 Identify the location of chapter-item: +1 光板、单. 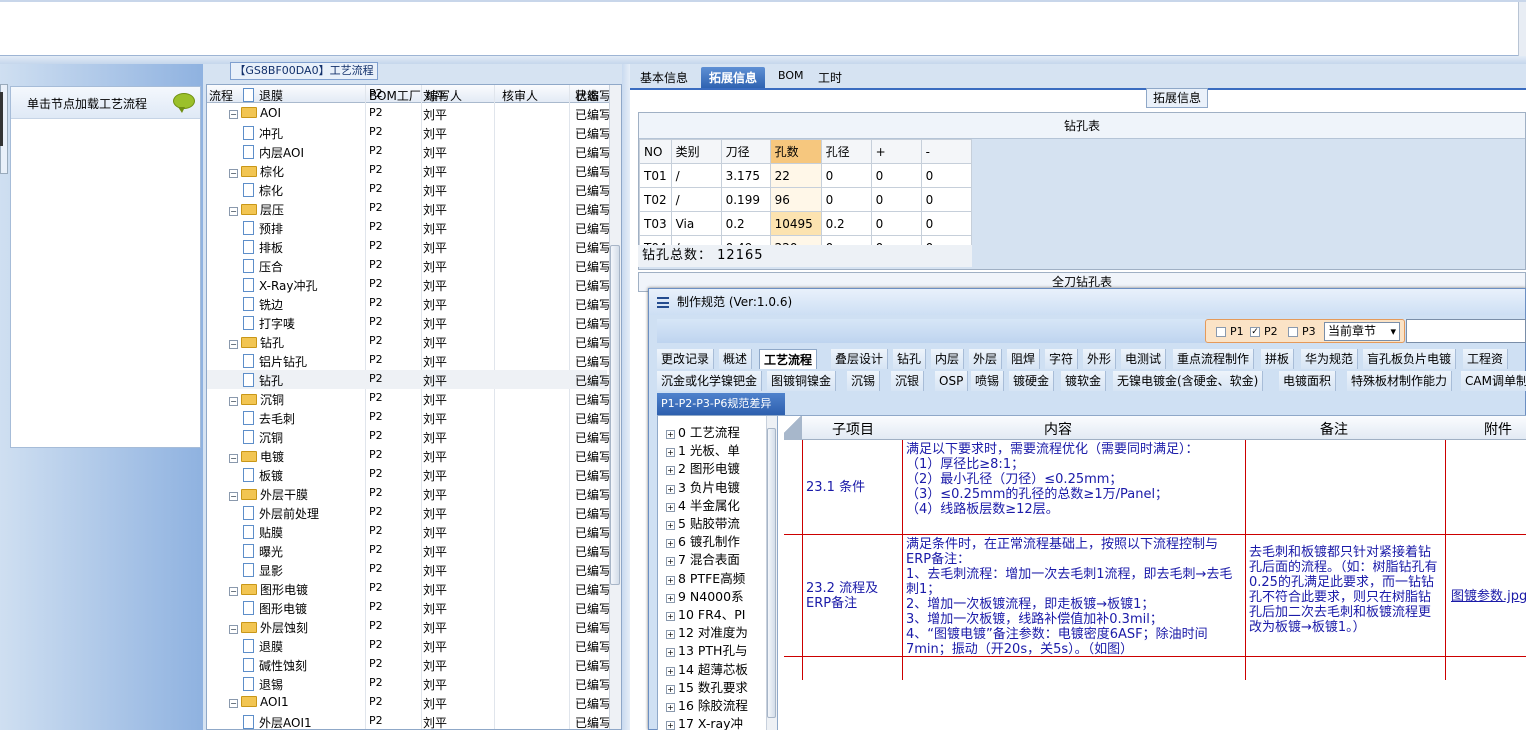
(703, 449).